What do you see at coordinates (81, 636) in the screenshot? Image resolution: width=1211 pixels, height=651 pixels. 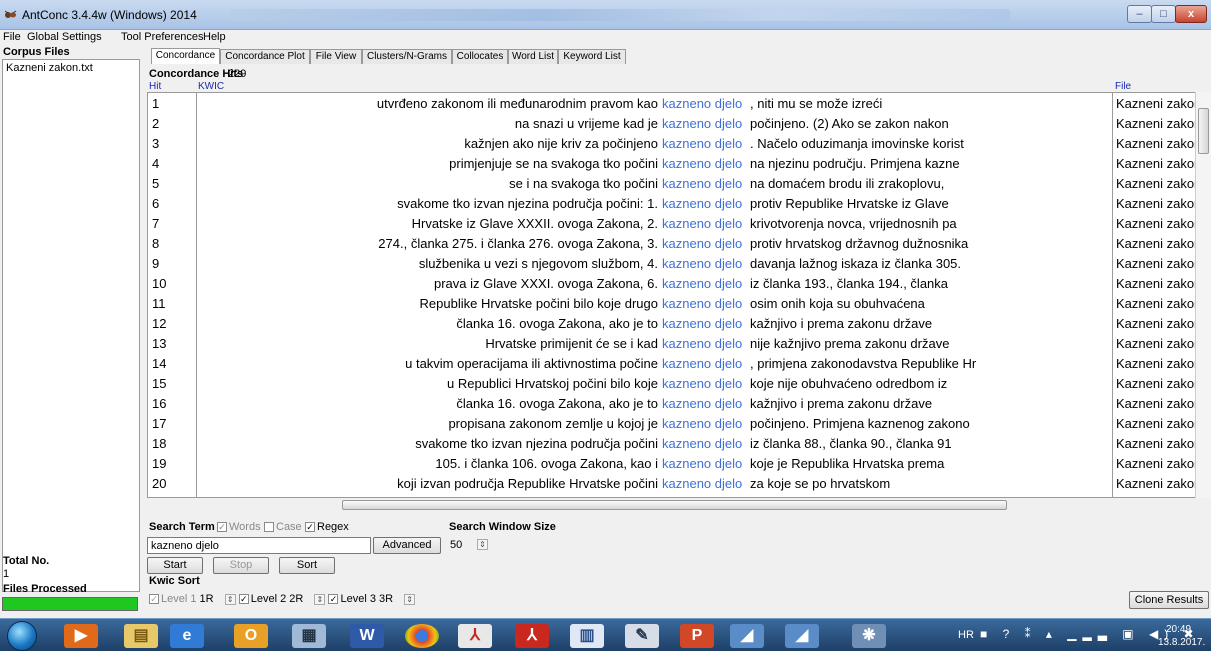 I see `media-player-icon: ▶` at bounding box center [81, 636].